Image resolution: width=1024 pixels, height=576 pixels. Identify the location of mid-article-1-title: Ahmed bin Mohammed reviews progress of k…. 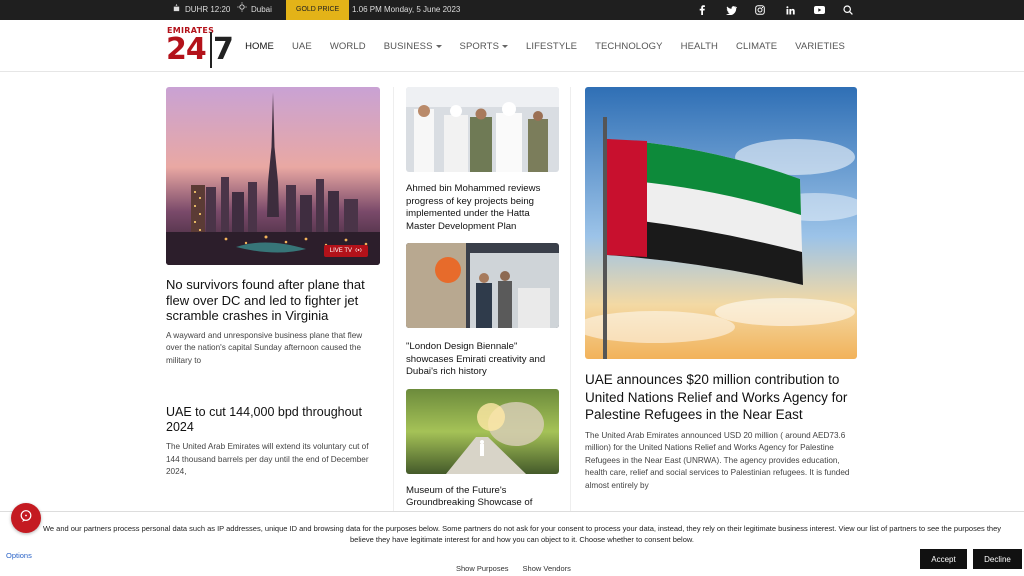
(482, 208).